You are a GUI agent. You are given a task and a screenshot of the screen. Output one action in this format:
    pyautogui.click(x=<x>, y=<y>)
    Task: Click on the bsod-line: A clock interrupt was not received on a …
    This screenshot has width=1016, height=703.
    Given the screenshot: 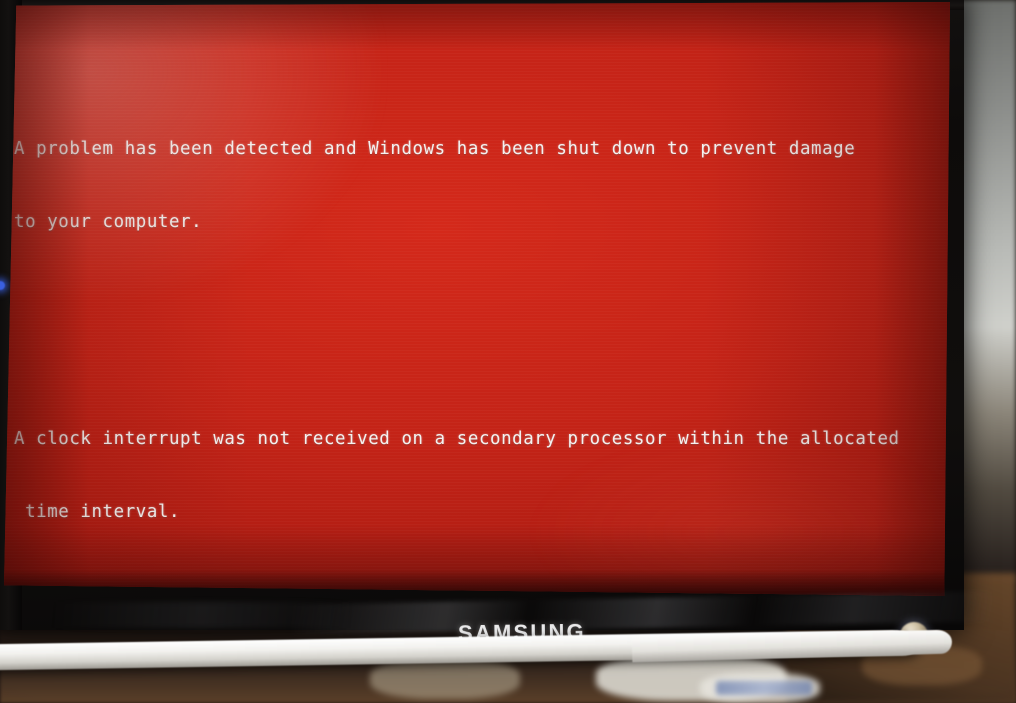 What is the action you would take?
    pyautogui.click(x=457, y=439)
    